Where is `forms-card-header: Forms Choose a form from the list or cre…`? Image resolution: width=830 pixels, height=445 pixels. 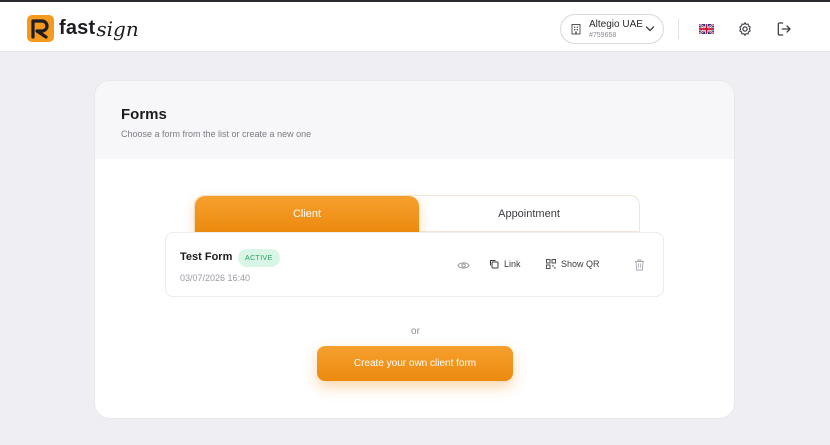 forms-card-header: Forms Choose a form from the list or cre… is located at coordinates (414, 120).